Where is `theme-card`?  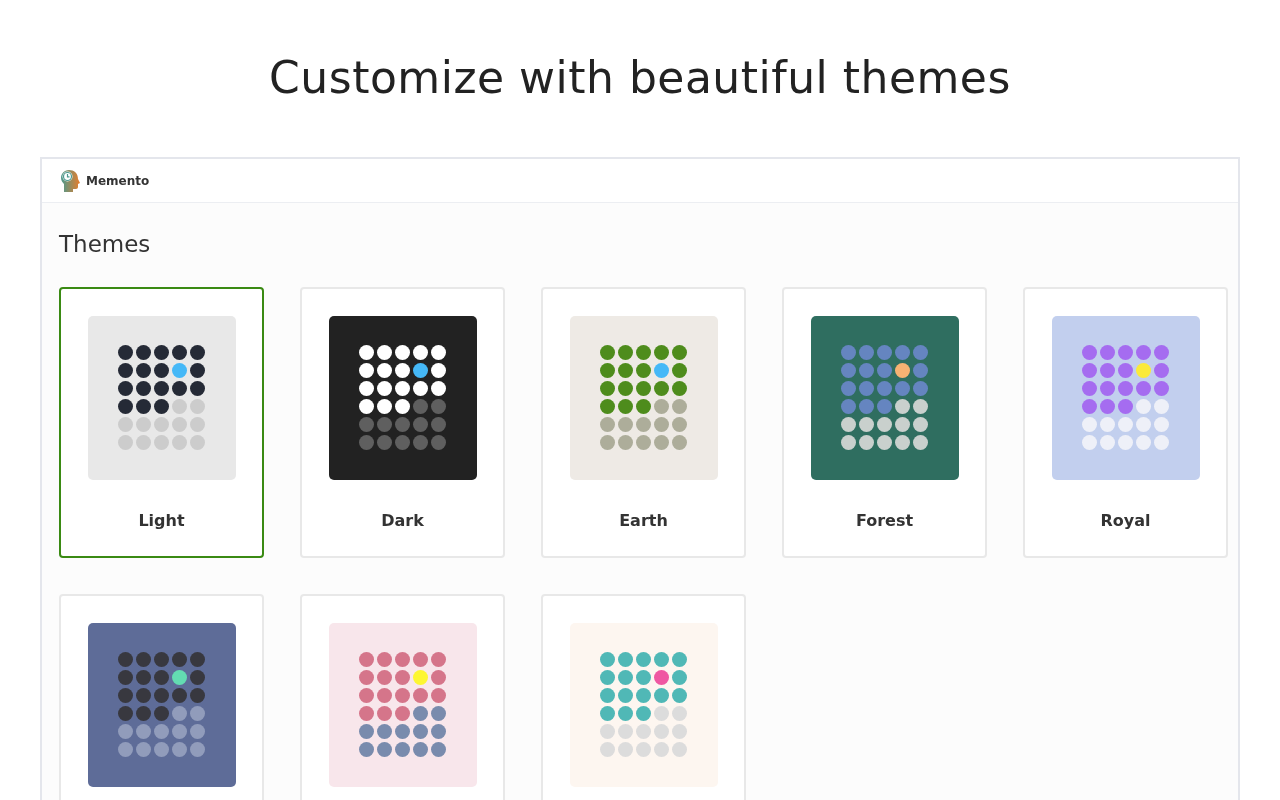 theme-card is located at coordinates (161, 696).